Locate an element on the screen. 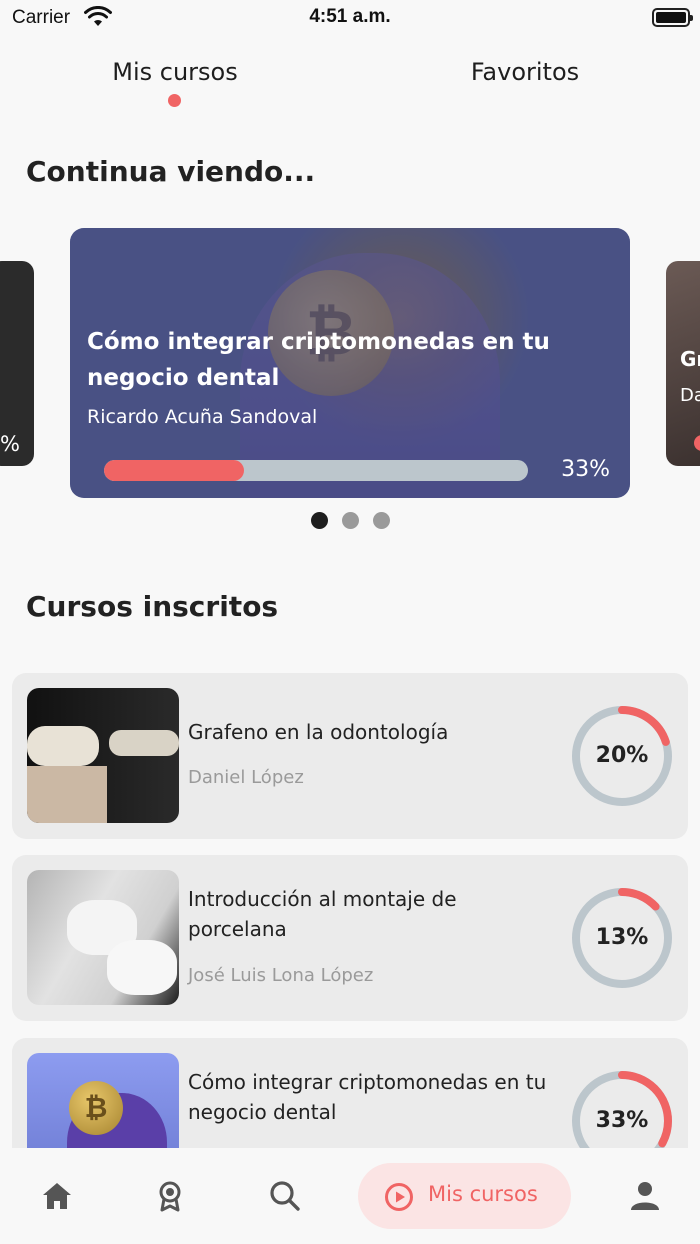 The height and width of the screenshot is (1244, 700). nav-item-mis-cursos: Mis cursos is located at coordinates (464, 1196).